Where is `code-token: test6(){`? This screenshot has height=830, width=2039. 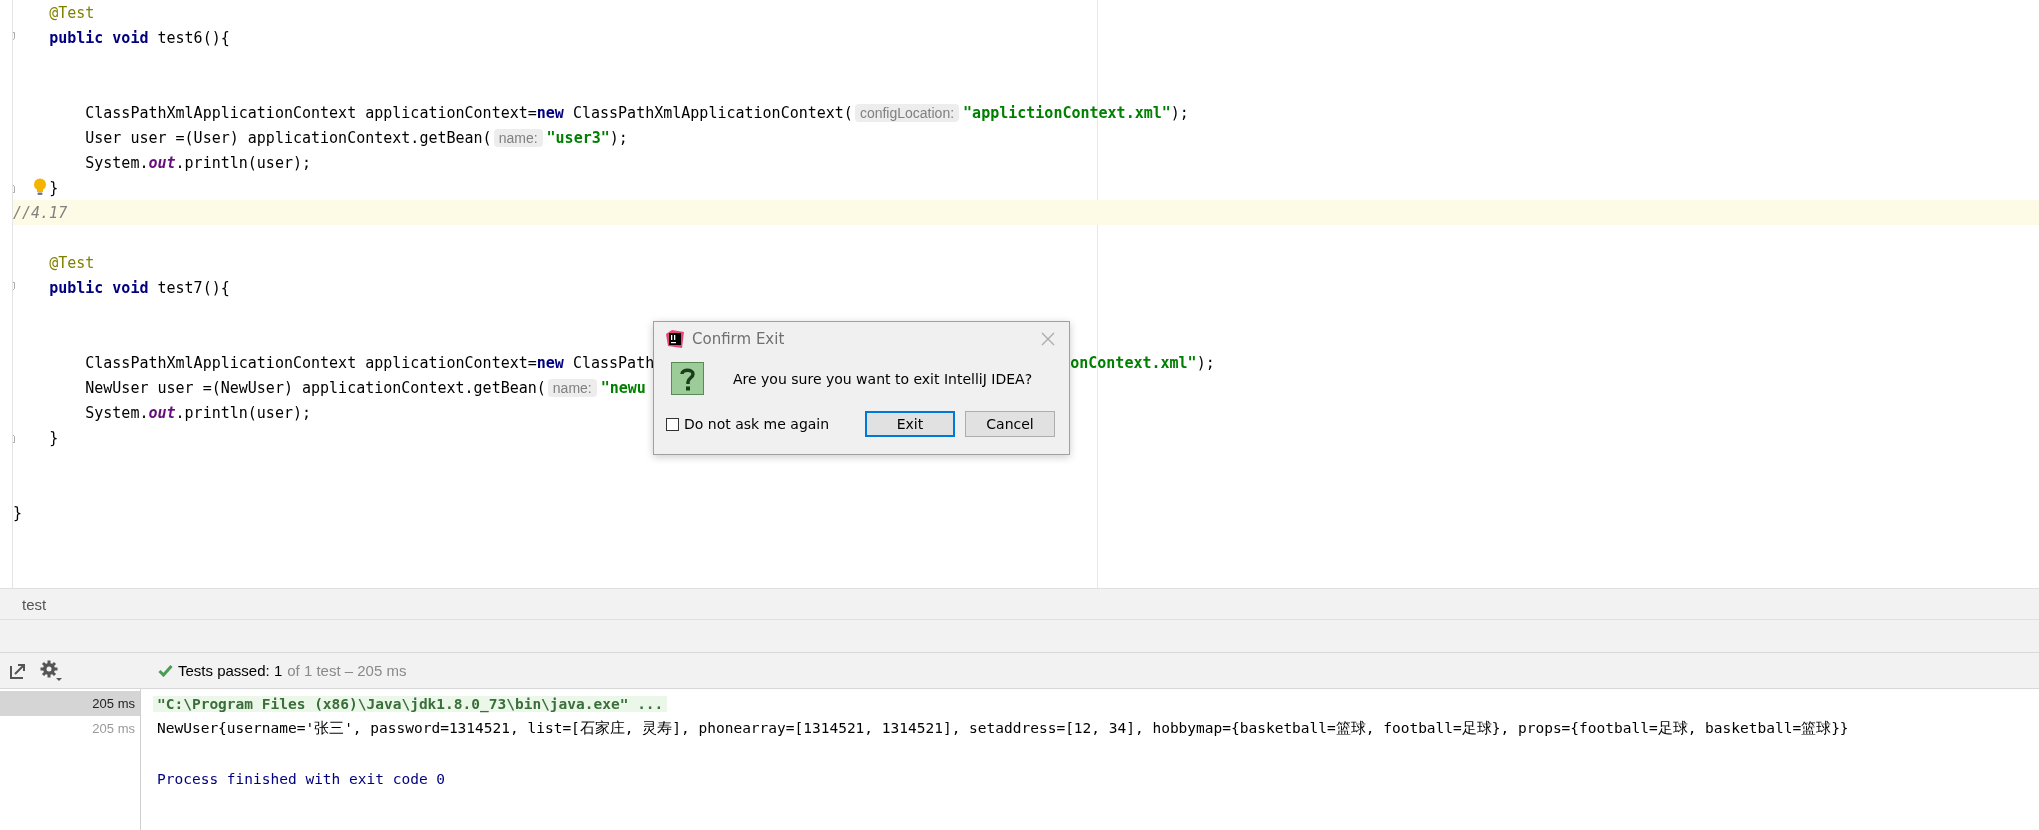
code-token: test6(){ is located at coordinates (193, 37).